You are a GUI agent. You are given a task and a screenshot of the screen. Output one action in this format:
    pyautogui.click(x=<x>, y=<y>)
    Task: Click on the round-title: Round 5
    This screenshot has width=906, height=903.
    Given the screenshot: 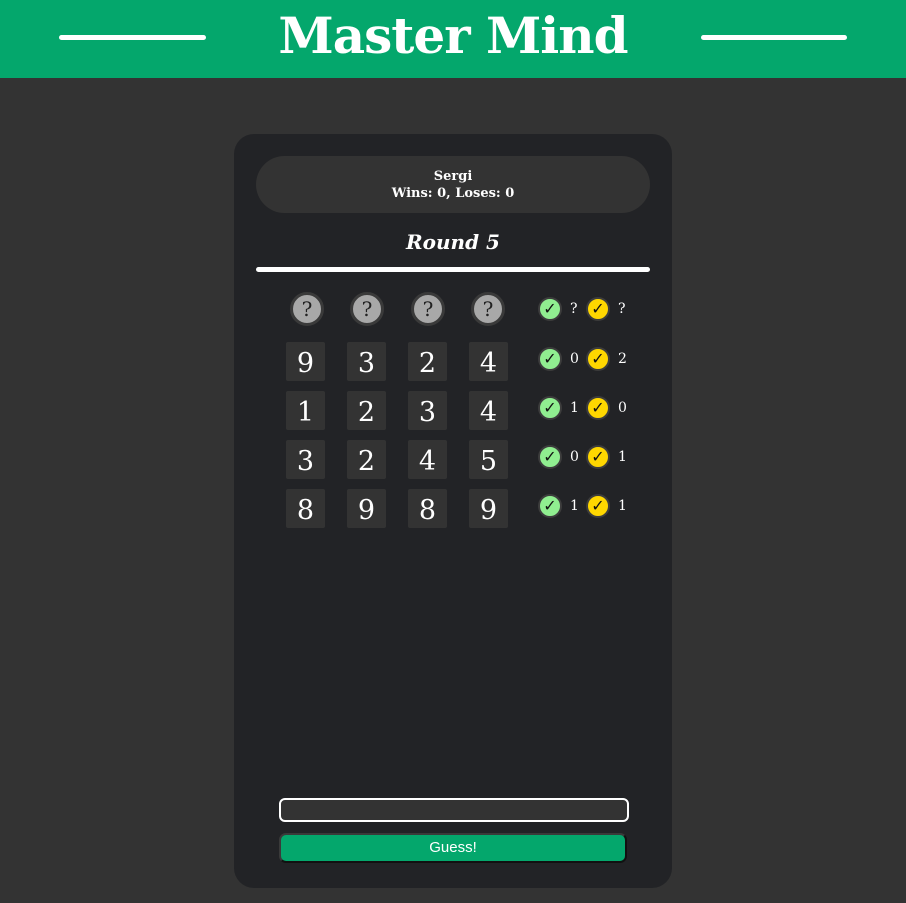 What is the action you would take?
    pyautogui.click(x=453, y=242)
    